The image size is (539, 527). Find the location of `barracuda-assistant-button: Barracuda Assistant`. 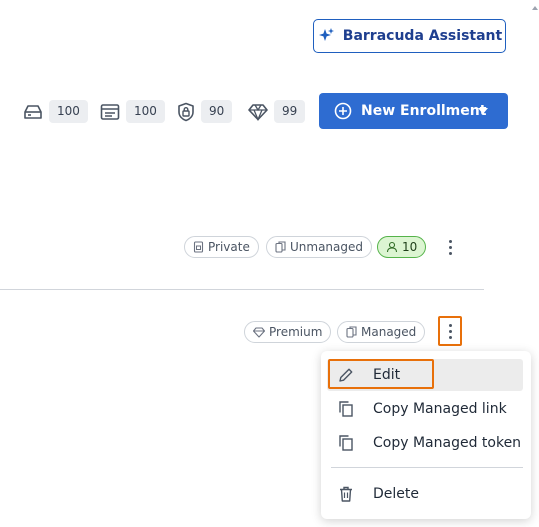

barracuda-assistant-button: Barracuda Assistant is located at coordinates (409, 36).